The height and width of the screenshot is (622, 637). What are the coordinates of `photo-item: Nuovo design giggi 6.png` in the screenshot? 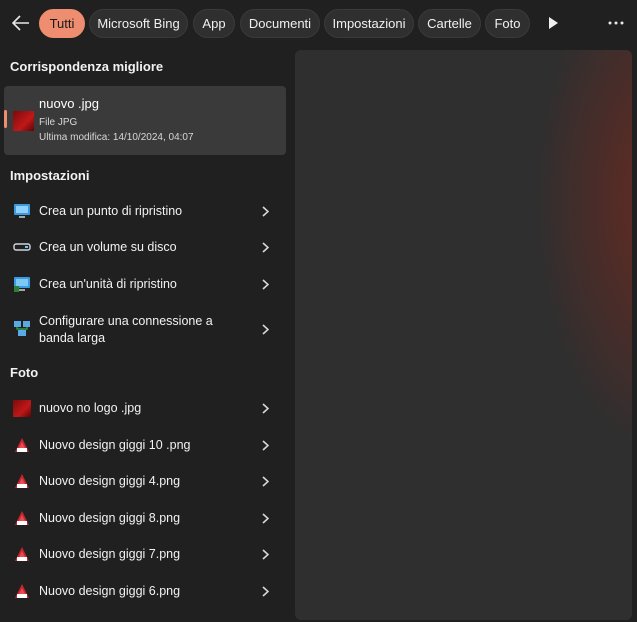 It's located at (145, 591).